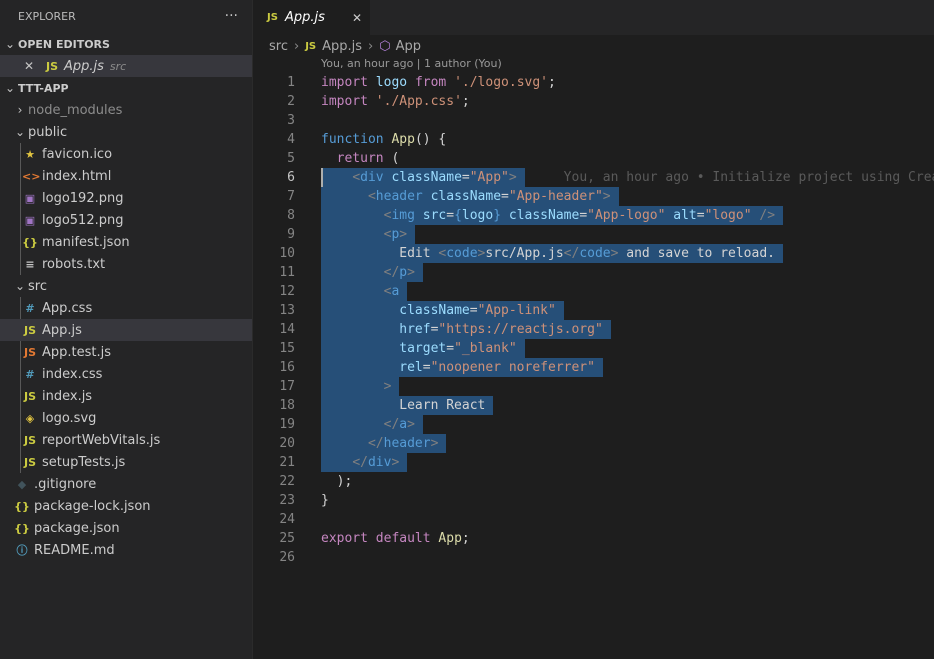  What do you see at coordinates (126, 154) in the screenshot?
I see `tree-file: ★ favicon.ico` at bounding box center [126, 154].